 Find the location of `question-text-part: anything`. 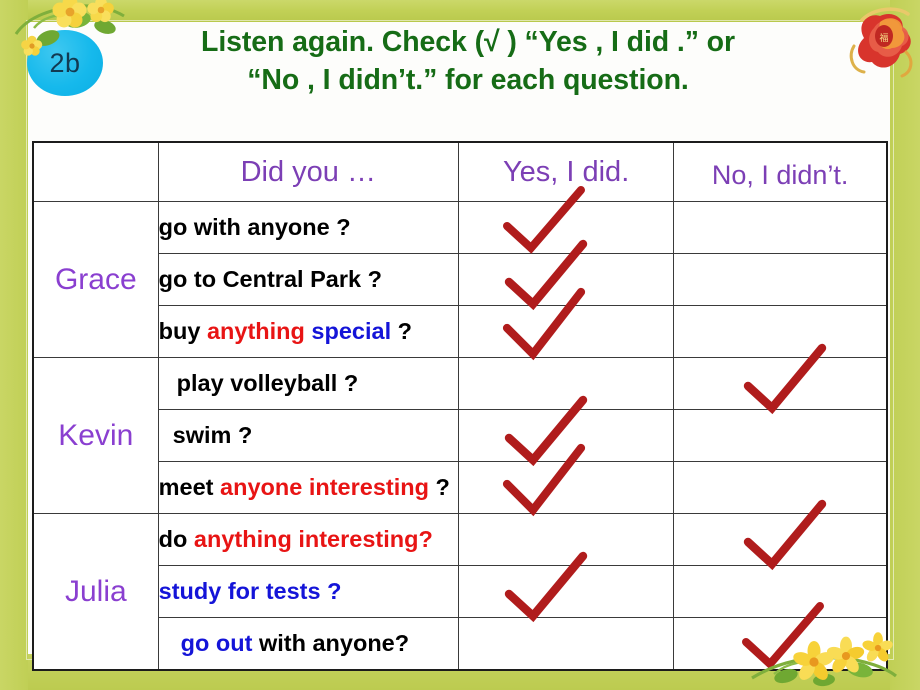

question-text-part: anything is located at coordinates (255, 331).